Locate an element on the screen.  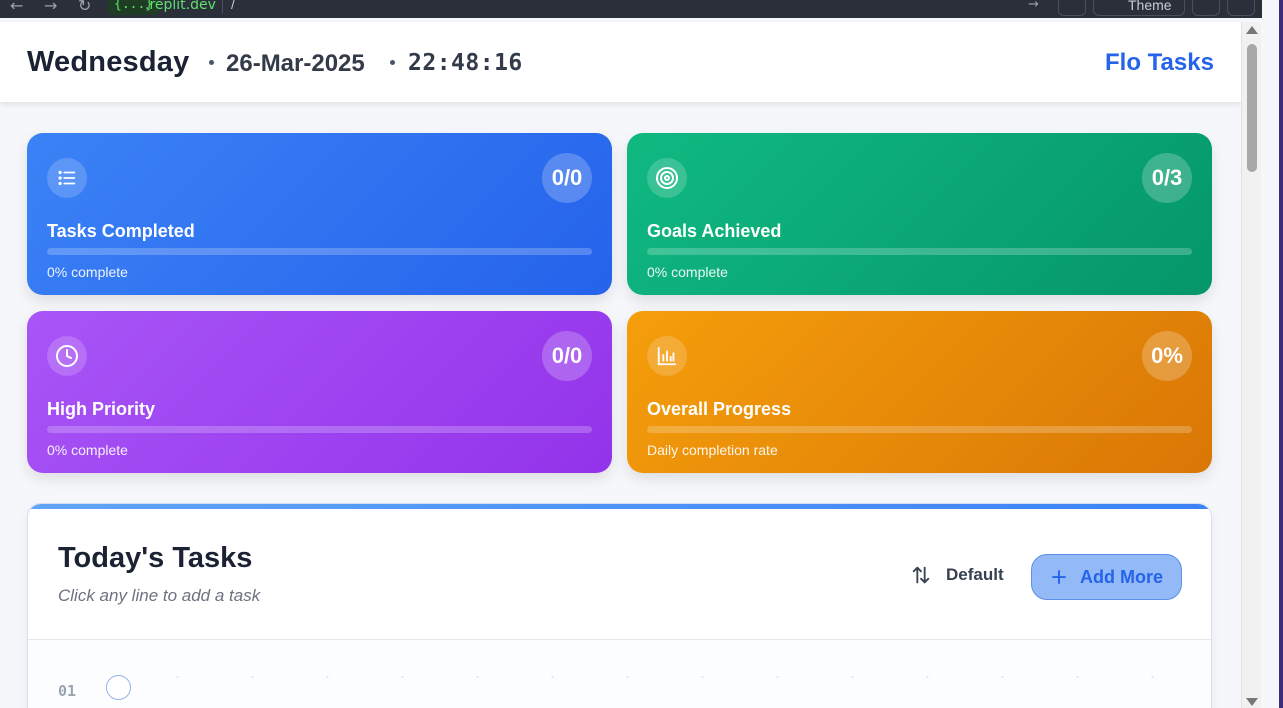
stat-count: 0% is located at coordinates (1167, 356).